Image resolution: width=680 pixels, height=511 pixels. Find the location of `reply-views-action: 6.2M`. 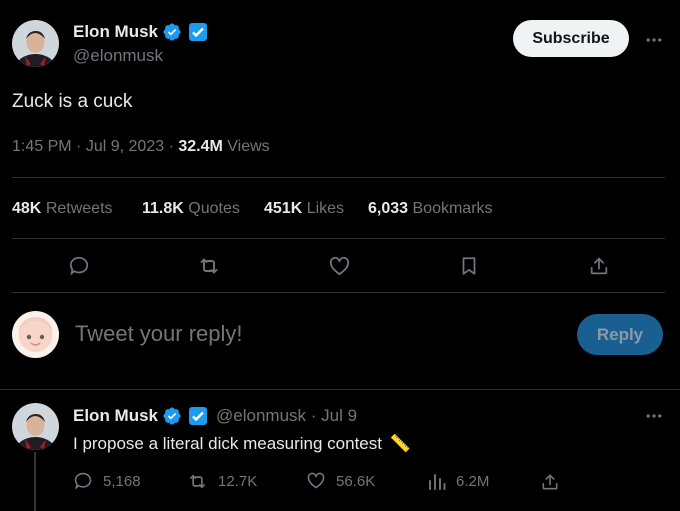

reply-views-action: 6.2M is located at coordinates (458, 481).